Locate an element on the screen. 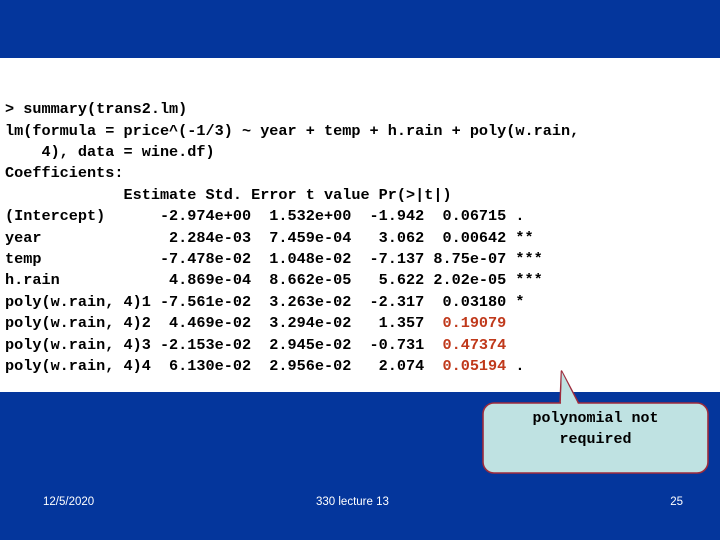 This screenshot has height=540, width=720. footer-date: 12/5/2020 is located at coordinates (69, 502).